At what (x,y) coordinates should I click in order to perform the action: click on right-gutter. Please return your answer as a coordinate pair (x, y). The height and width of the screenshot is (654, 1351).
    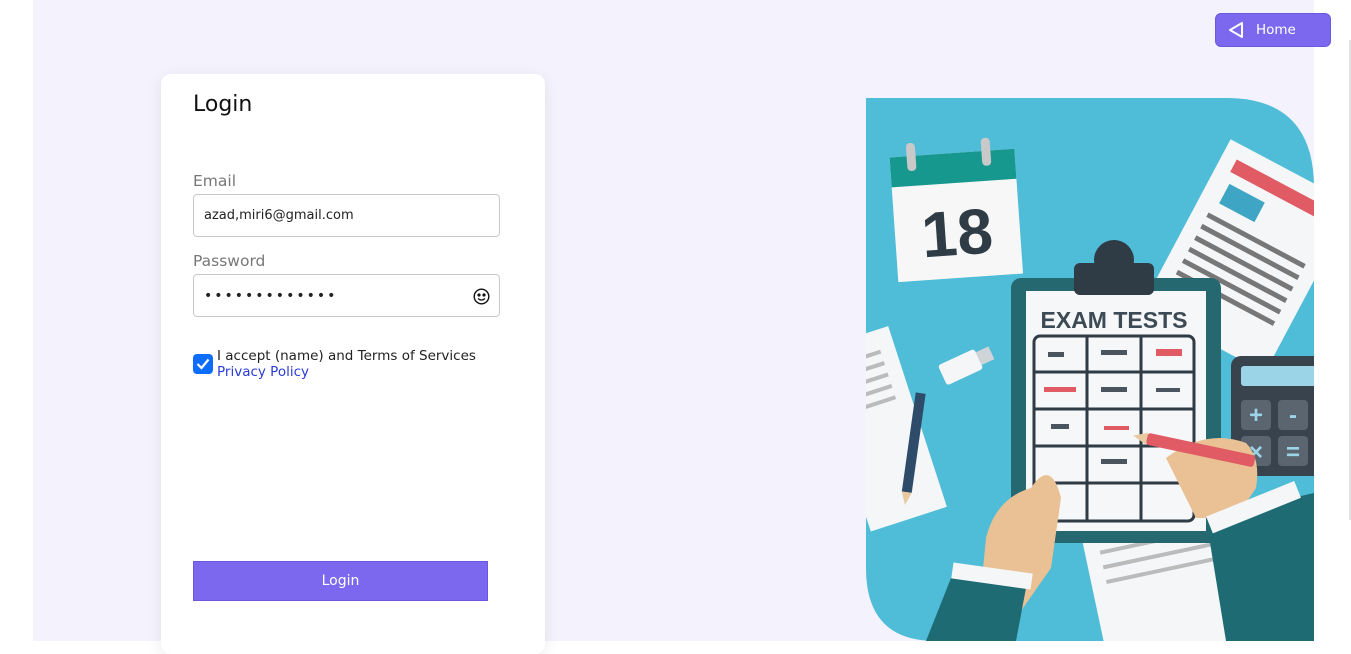
    Looking at the image, I should click on (1332, 320).